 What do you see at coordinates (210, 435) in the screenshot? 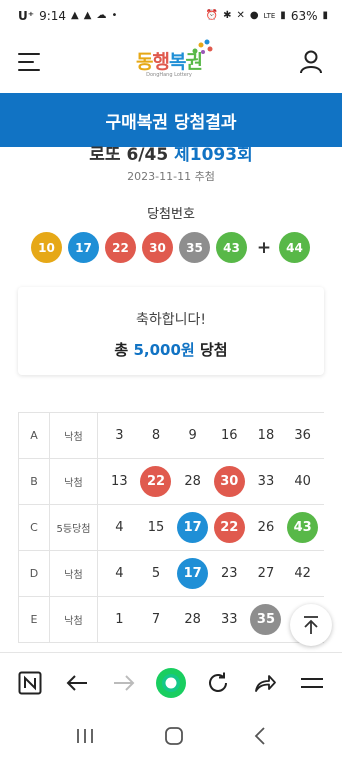
I see `ticket-numbers: 3 8 9 16 18 36` at bounding box center [210, 435].